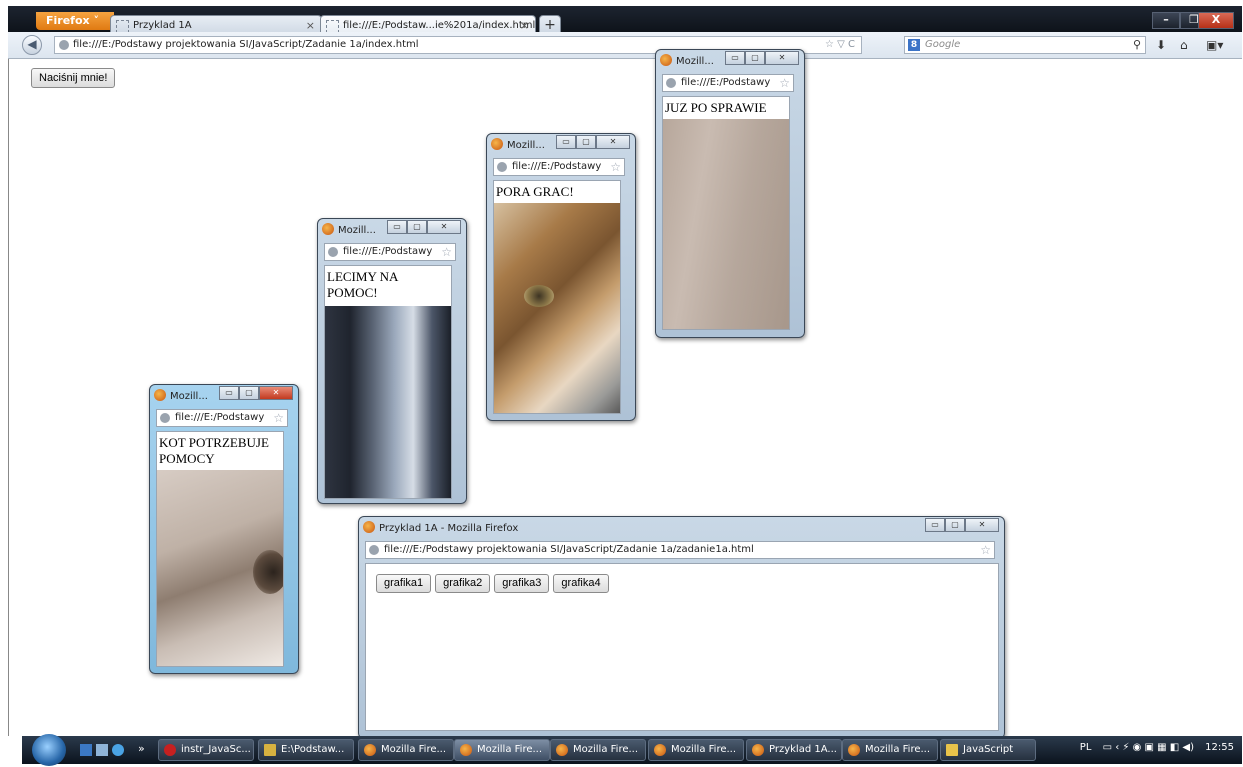 This screenshot has width=1243, height=767. I want to click on press-me-button: Naciśnij mnie!, so click(73, 78).